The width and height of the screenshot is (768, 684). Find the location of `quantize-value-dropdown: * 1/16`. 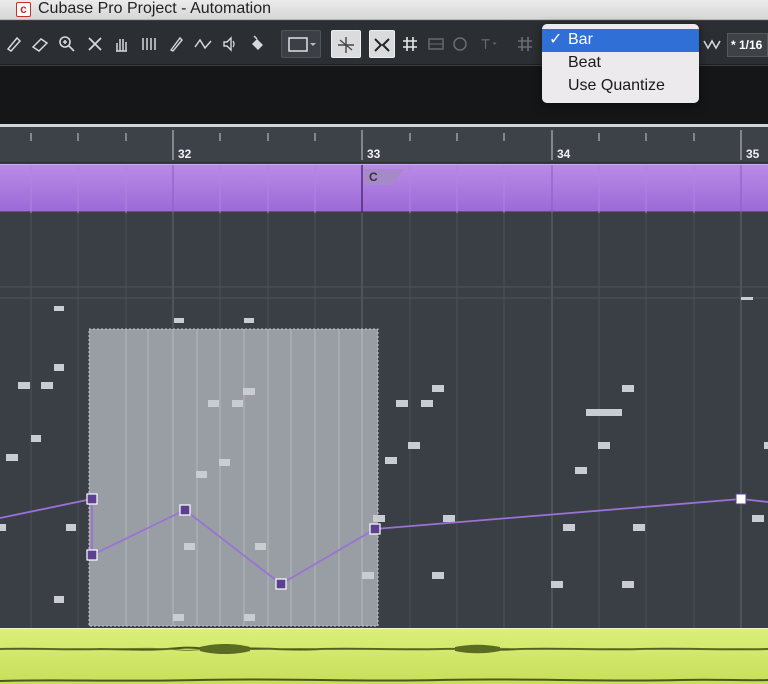

quantize-value-dropdown: * 1/16 is located at coordinates (747, 45).